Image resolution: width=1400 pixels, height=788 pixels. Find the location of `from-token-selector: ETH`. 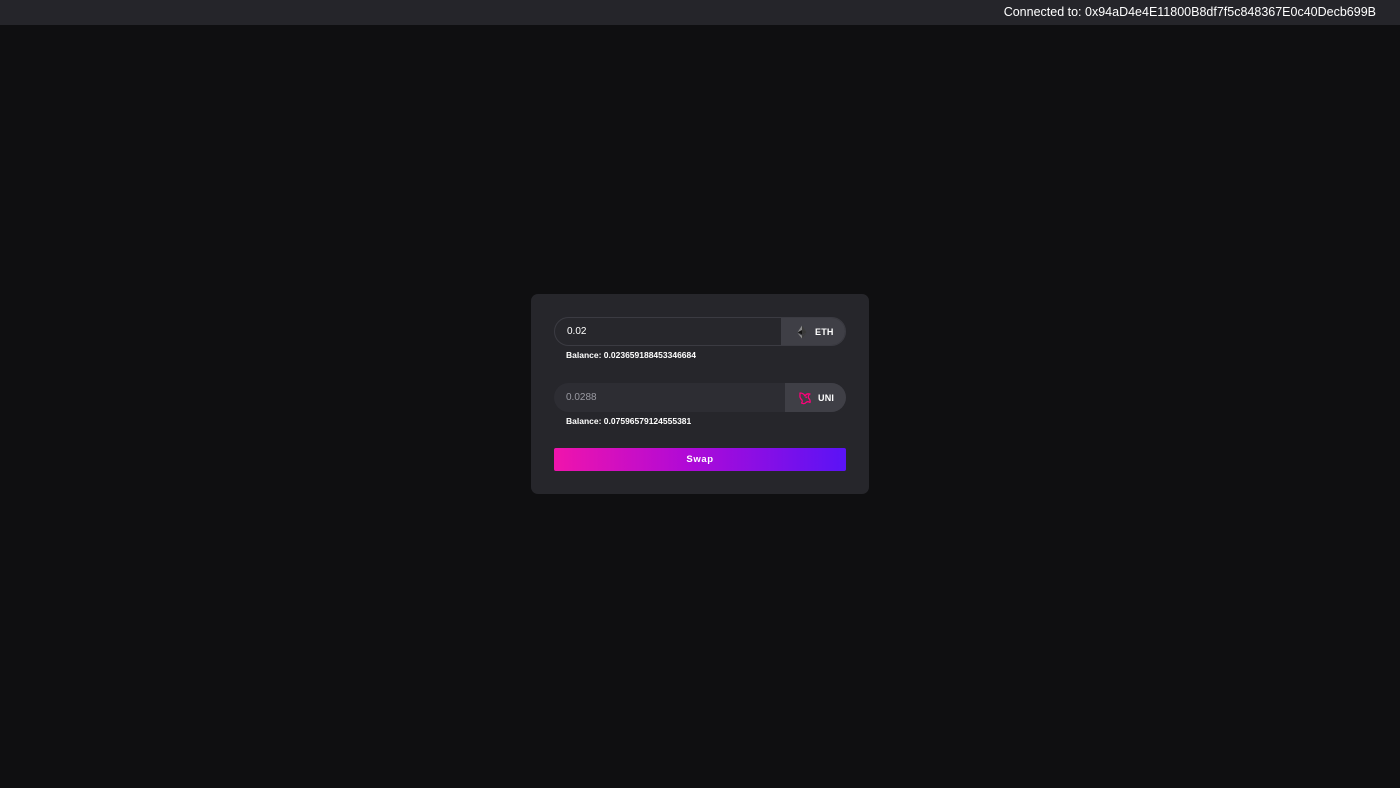

from-token-selector: ETH is located at coordinates (813, 331).